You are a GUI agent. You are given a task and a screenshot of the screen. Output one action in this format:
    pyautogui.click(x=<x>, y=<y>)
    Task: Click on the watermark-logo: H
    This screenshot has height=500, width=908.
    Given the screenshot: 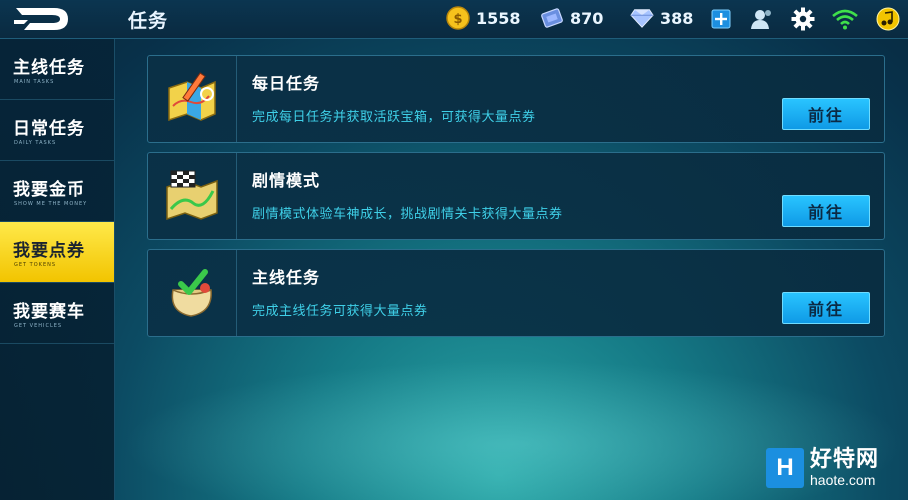 What is the action you would take?
    pyautogui.click(x=785, y=468)
    